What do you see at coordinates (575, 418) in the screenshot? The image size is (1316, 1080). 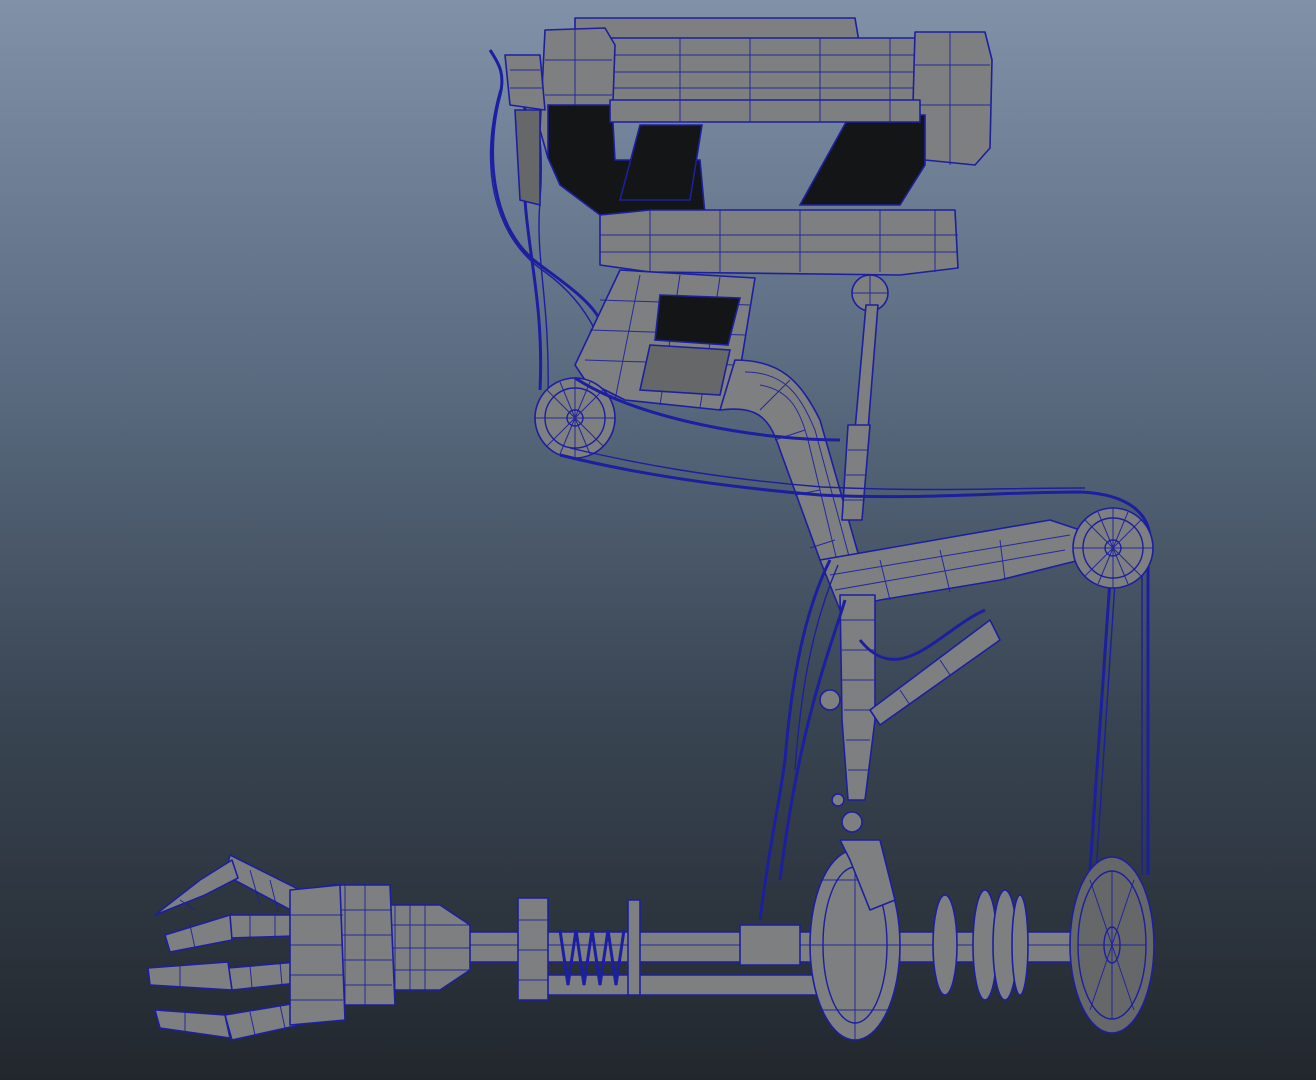 I see `shoulder-pulley` at bounding box center [575, 418].